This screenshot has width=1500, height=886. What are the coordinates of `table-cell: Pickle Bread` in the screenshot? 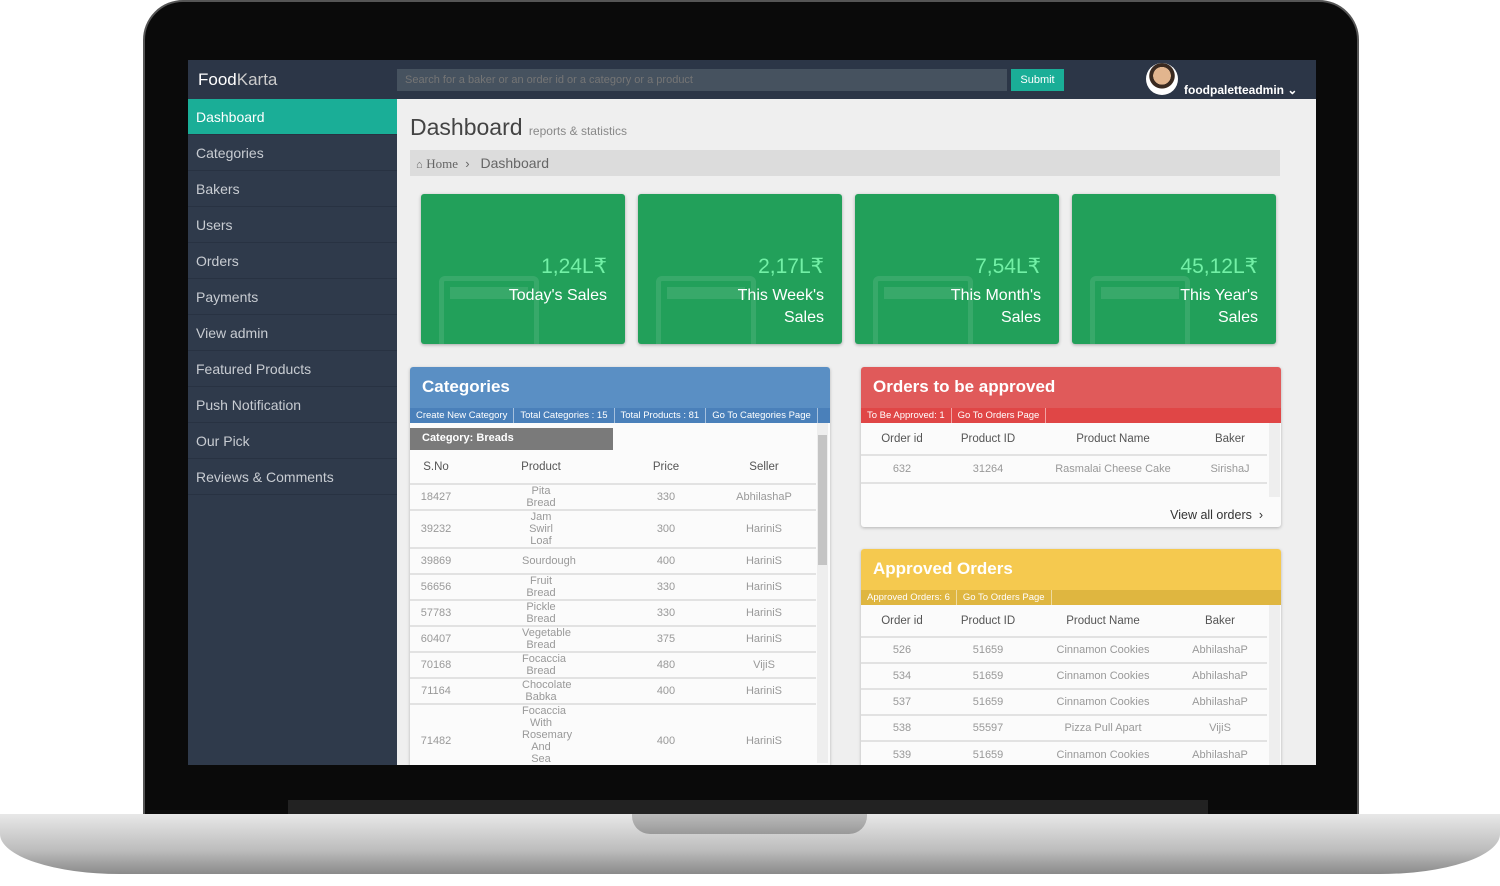 It's located at (541, 612).